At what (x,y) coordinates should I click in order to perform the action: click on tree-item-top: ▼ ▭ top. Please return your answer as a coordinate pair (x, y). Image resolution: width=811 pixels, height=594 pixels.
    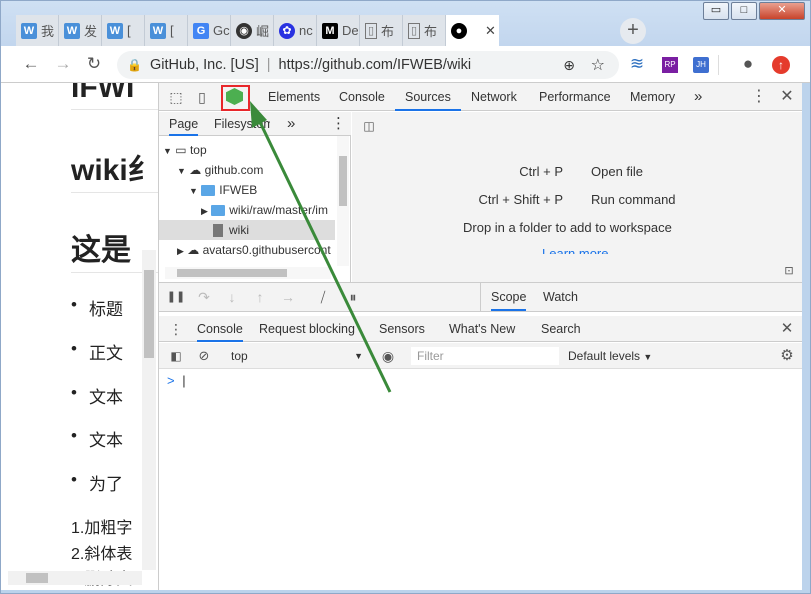
    Looking at the image, I should click on (185, 150).